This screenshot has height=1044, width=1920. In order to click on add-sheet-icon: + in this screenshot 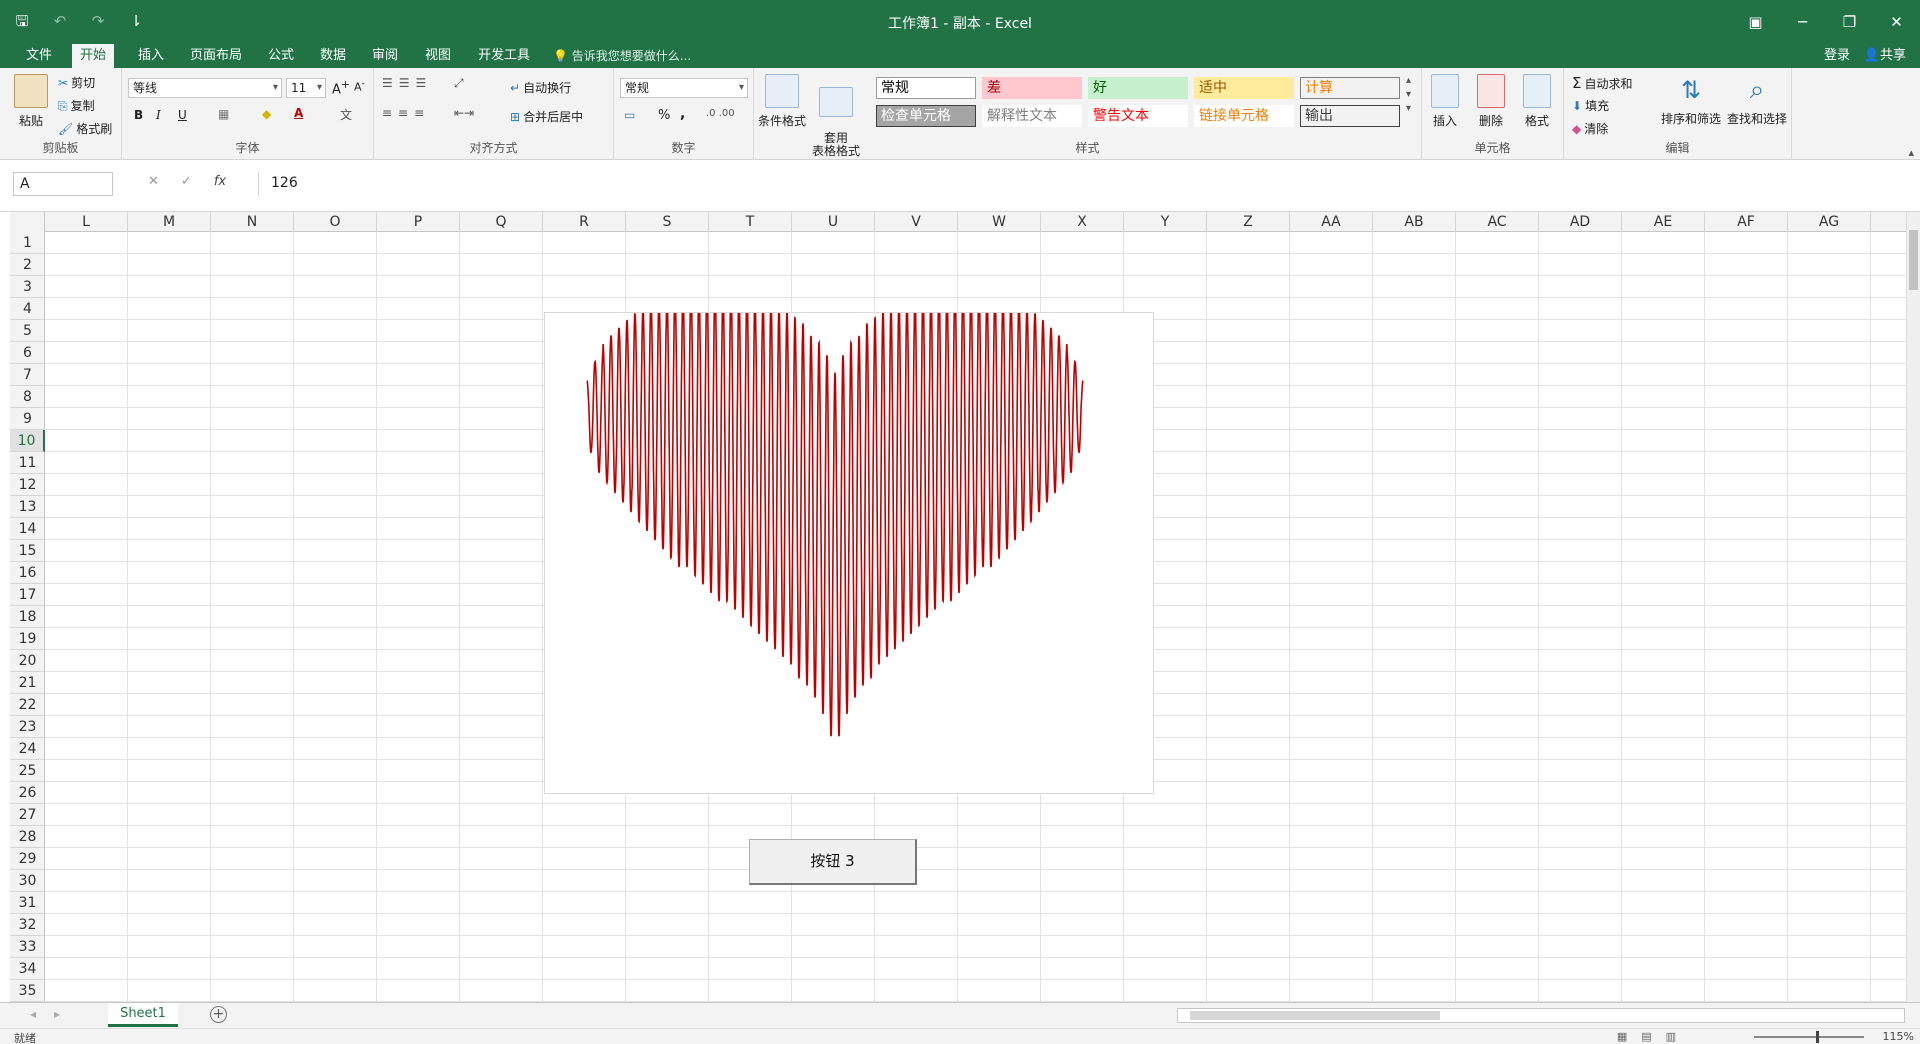, I will do `click(218, 1014)`.